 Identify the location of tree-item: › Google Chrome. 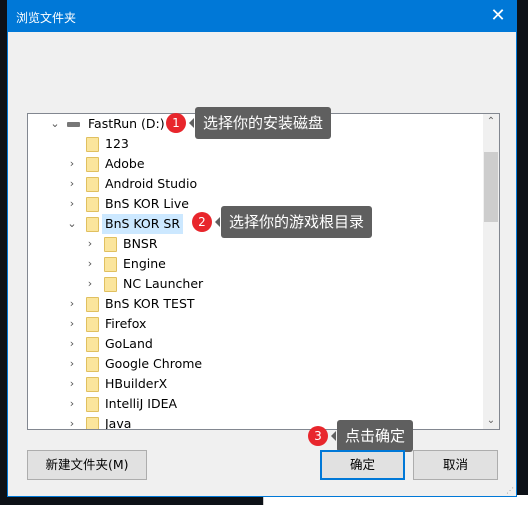
(255, 364).